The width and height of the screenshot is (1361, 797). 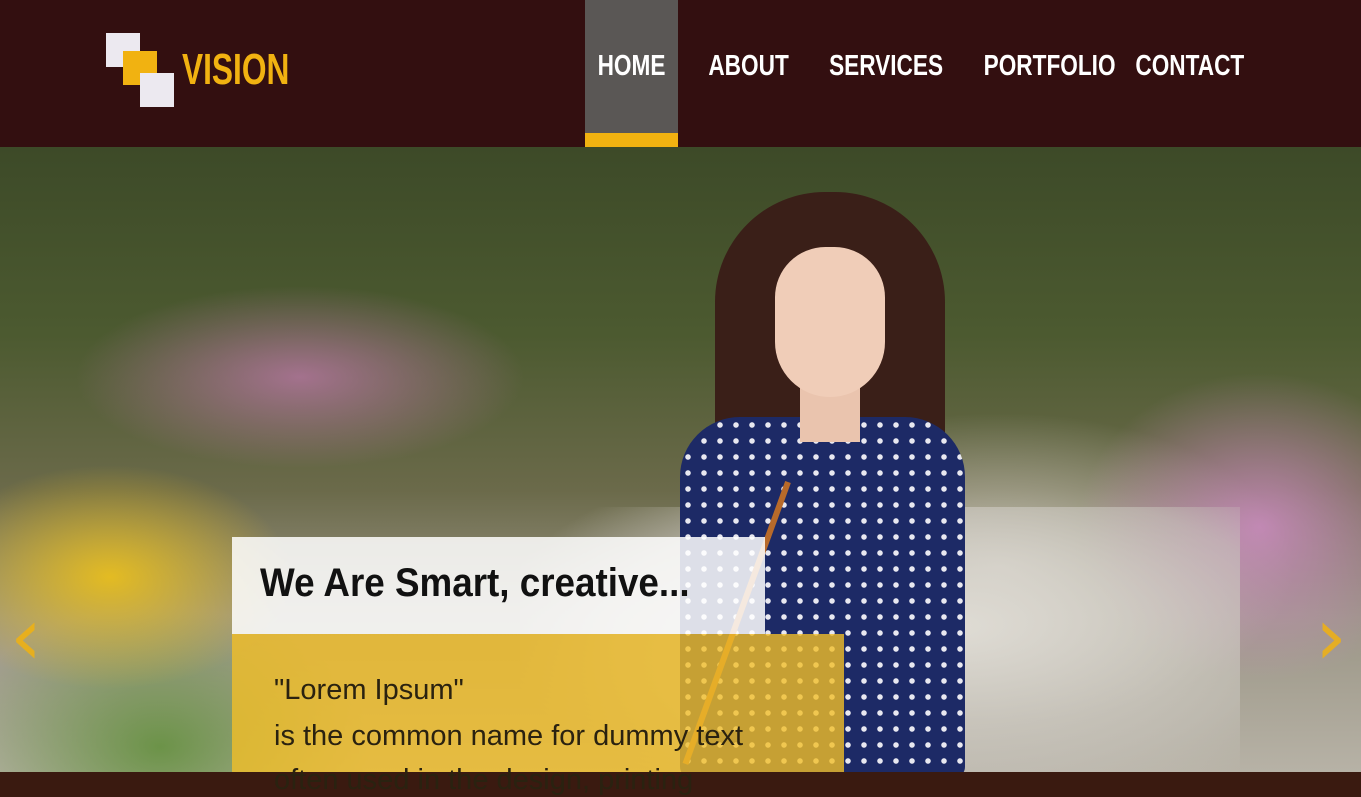 I want to click on nav-item-portfolio: PORTFOLIO, so click(x=1040, y=73).